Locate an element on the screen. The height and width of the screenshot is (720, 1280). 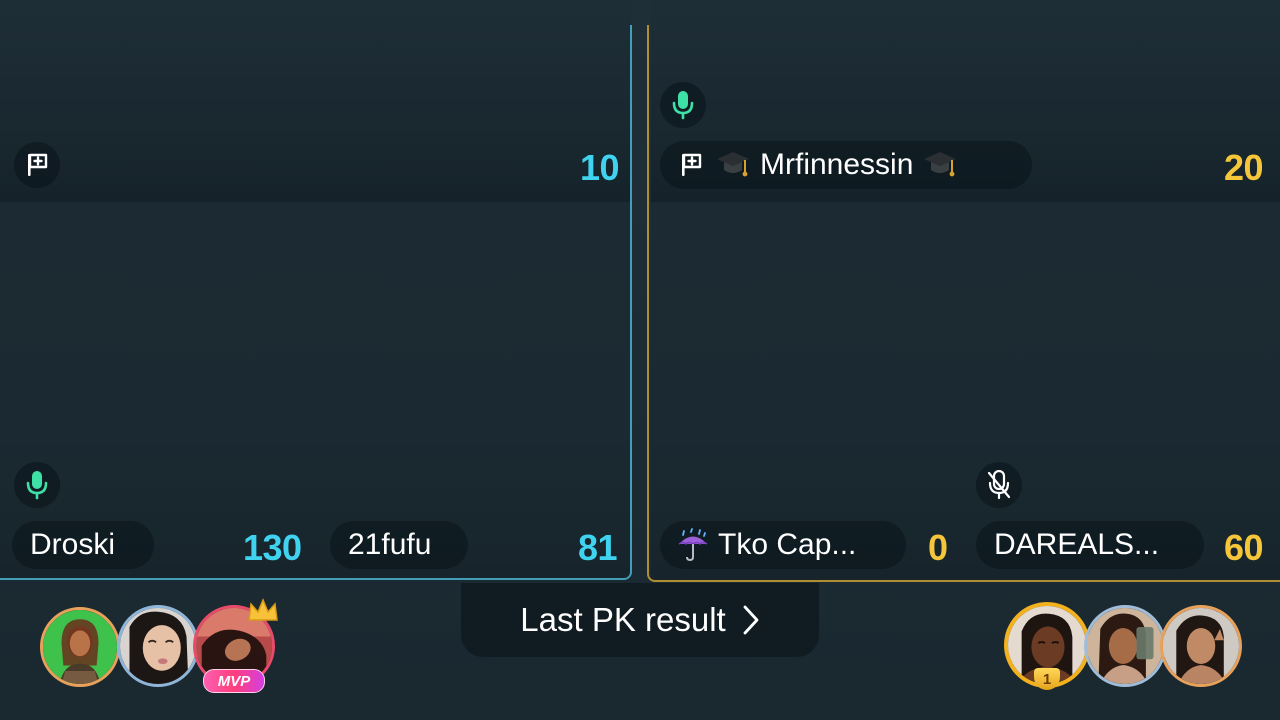
left-player-1-name: Droski is located at coordinates (73, 544).